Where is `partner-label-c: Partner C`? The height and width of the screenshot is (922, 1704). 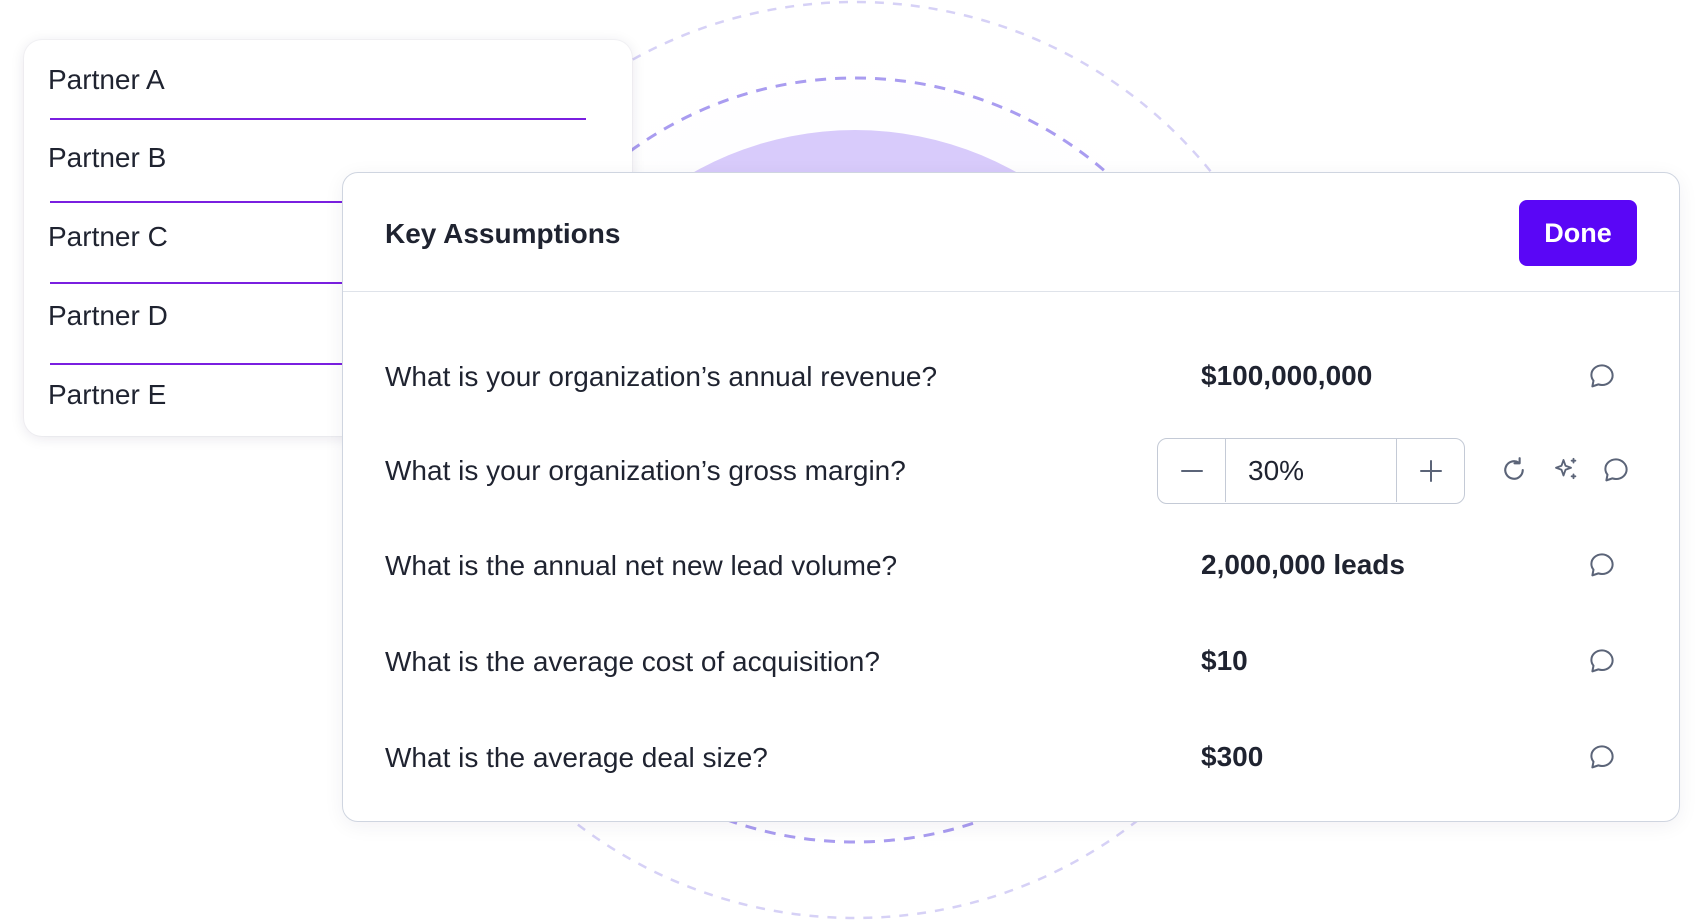
partner-label-c: Partner C is located at coordinates (108, 237).